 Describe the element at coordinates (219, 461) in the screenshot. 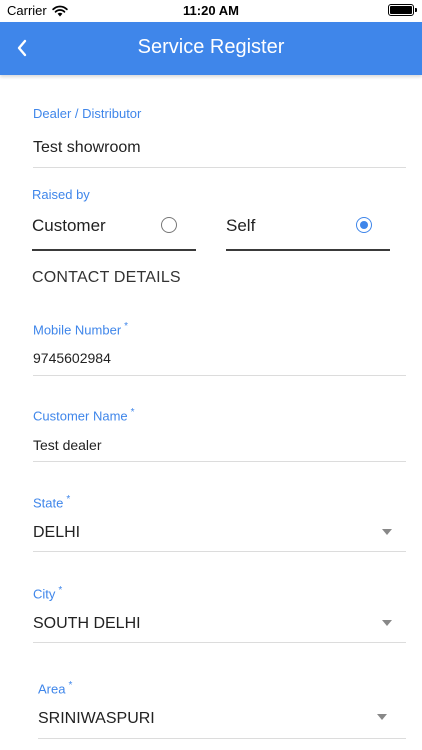

I see `customer-name-divider` at that location.